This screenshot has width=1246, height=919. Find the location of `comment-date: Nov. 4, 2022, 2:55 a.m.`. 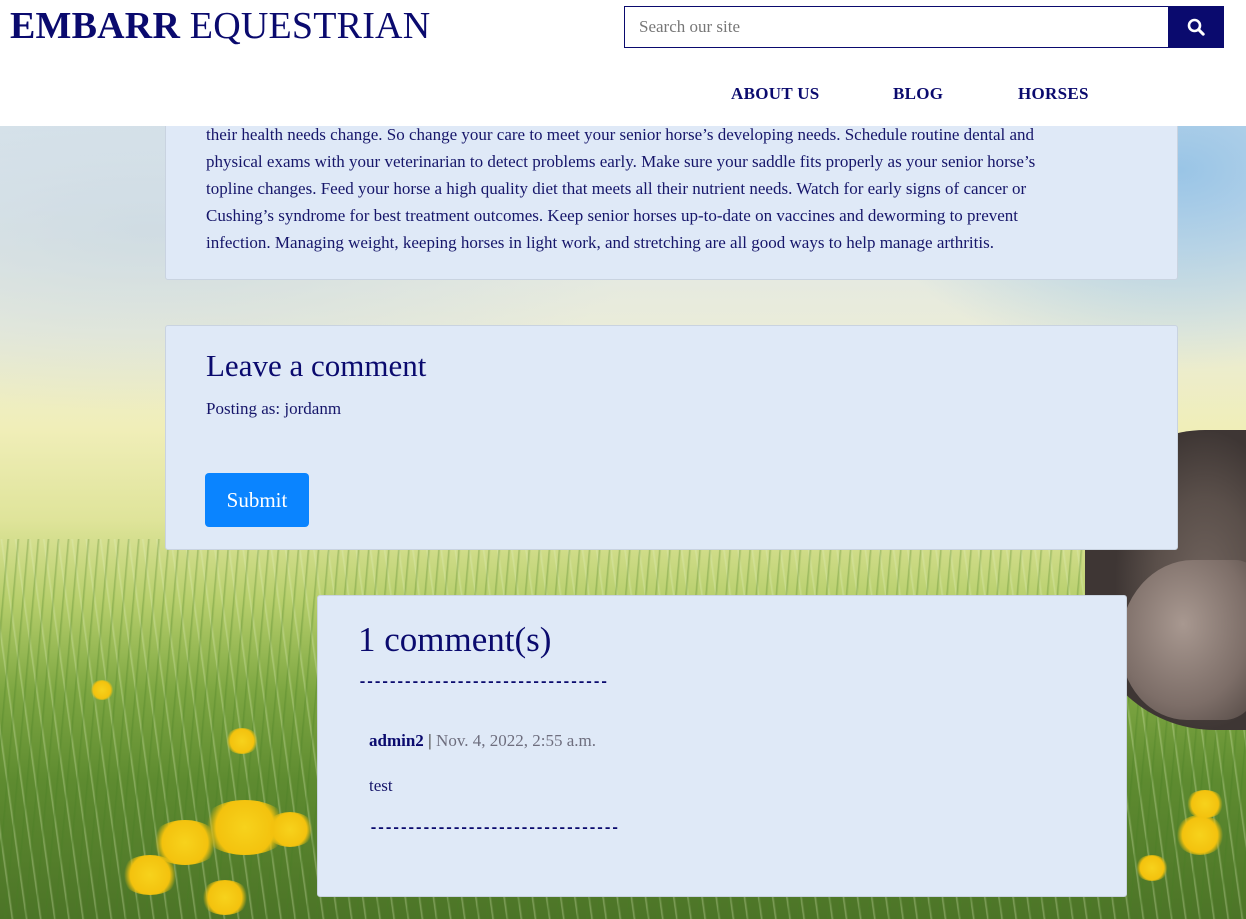

comment-date: Nov. 4, 2022, 2:55 a.m. is located at coordinates (516, 740).